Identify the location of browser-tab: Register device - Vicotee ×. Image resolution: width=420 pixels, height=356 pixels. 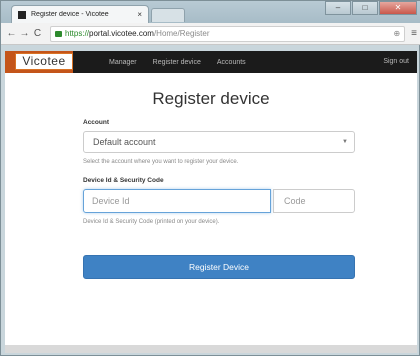
(80, 14).